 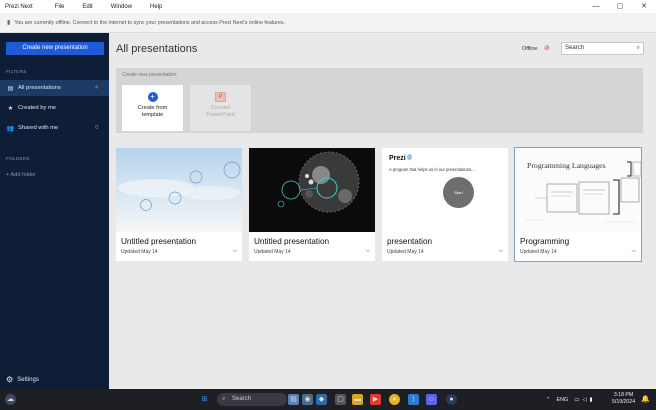 I want to click on sidebar-item-count: 4, so click(x=96, y=88).